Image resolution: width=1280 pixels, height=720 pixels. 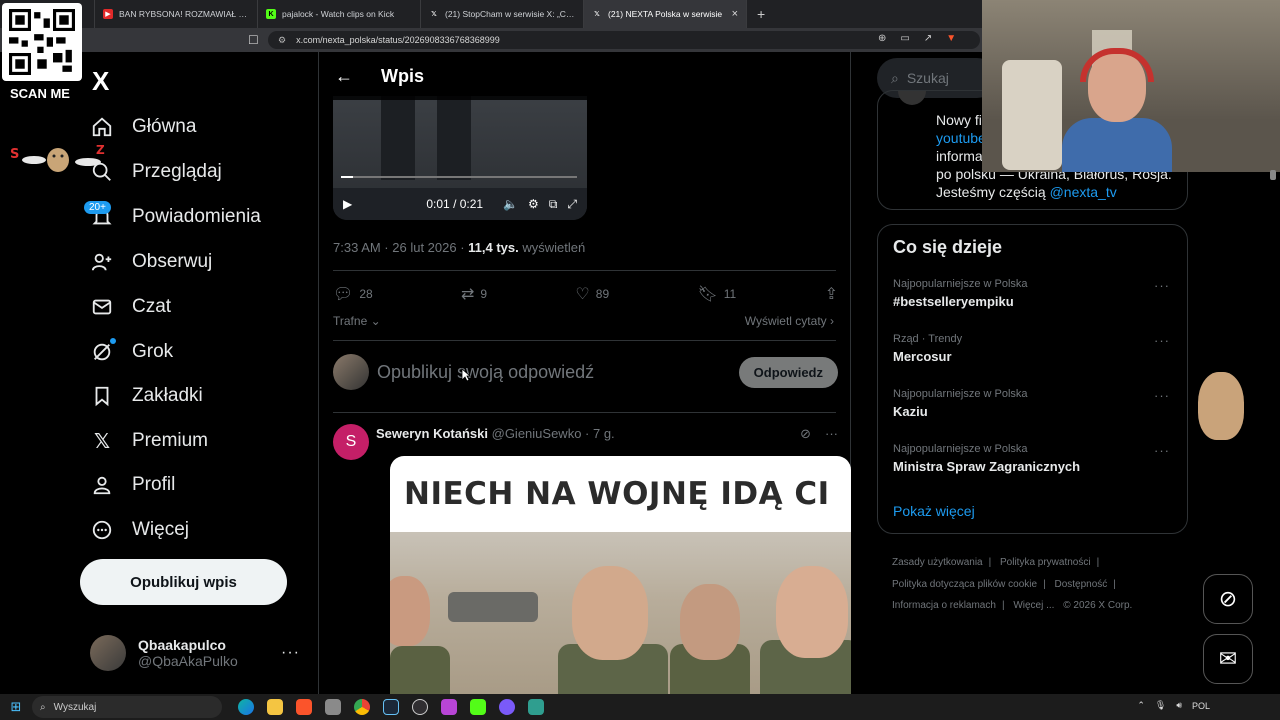 What do you see at coordinates (246, 707) in the screenshot?
I see `edge-icon` at bounding box center [246, 707].